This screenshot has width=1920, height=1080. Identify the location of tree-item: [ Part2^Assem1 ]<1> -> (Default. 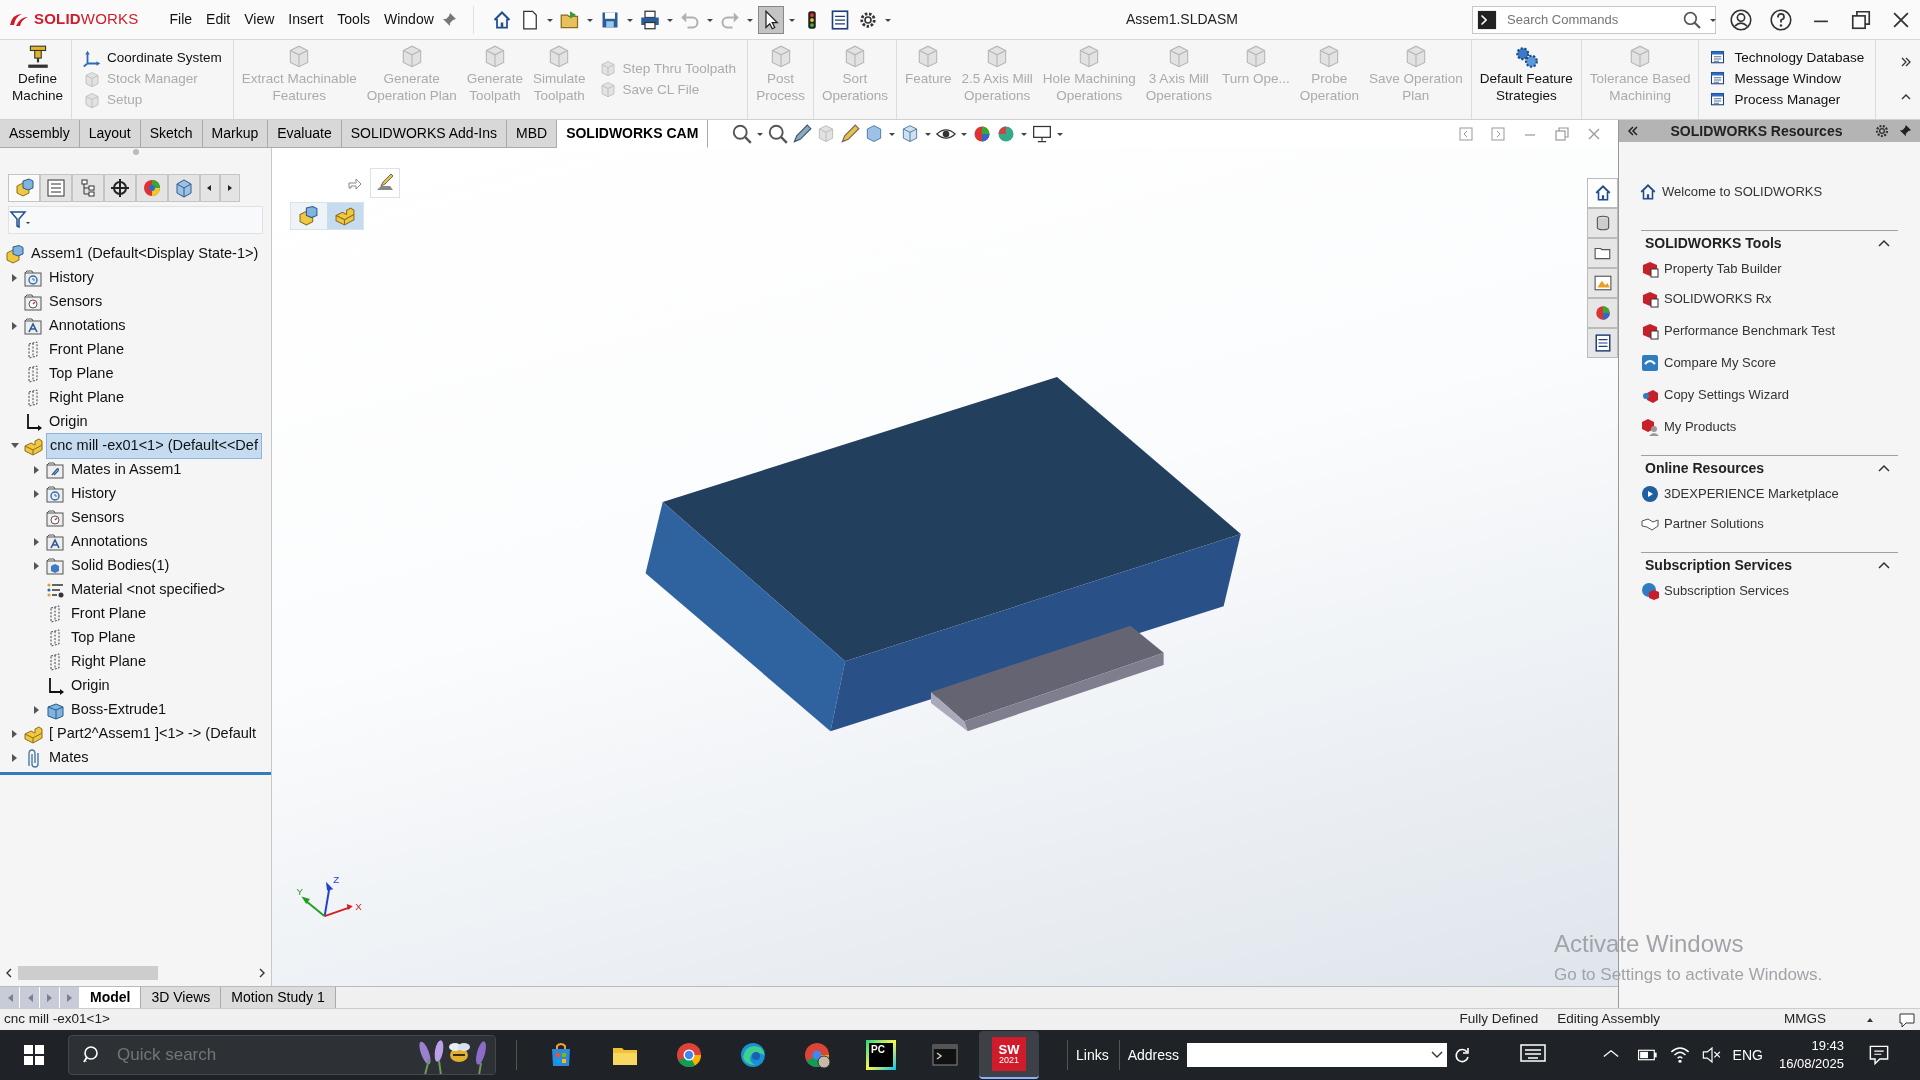
(153, 734).